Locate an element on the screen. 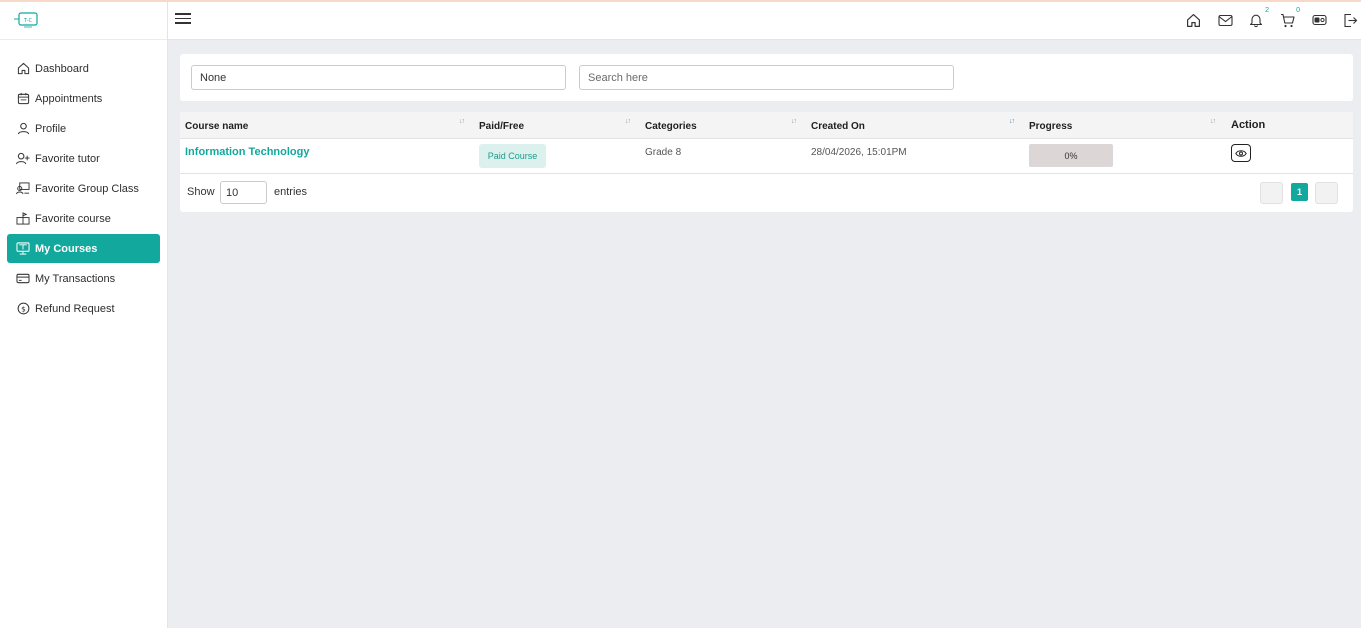 This screenshot has height=628, width=1361. paid-course-badge: Paid Course is located at coordinates (512, 156).